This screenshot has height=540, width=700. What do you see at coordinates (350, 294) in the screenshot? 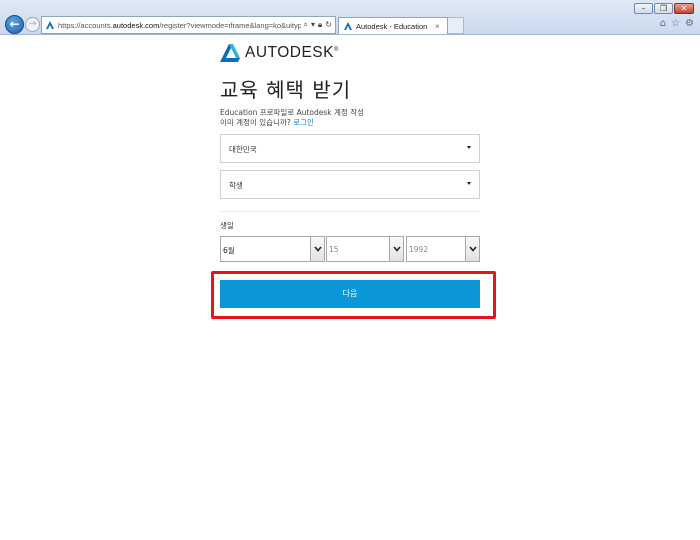
I see `next-button: 다음` at bounding box center [350, 294].